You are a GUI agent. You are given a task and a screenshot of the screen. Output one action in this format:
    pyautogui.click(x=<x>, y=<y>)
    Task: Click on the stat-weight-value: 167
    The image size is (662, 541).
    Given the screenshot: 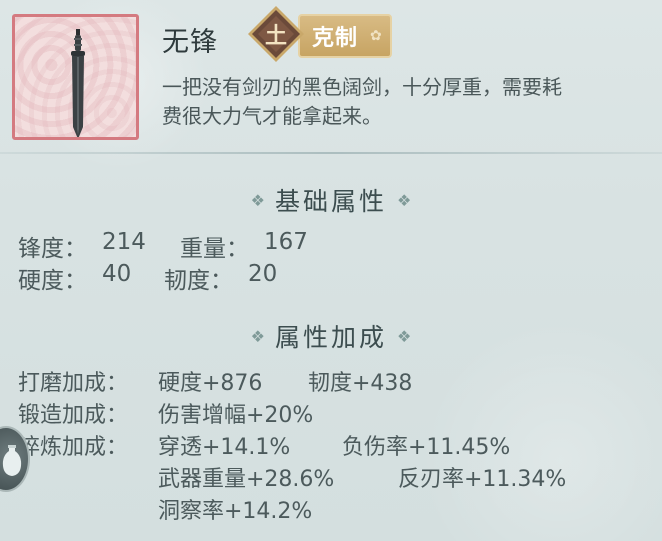 What is the action you would take?
    pyautogui.click(x=286, y=242)
    